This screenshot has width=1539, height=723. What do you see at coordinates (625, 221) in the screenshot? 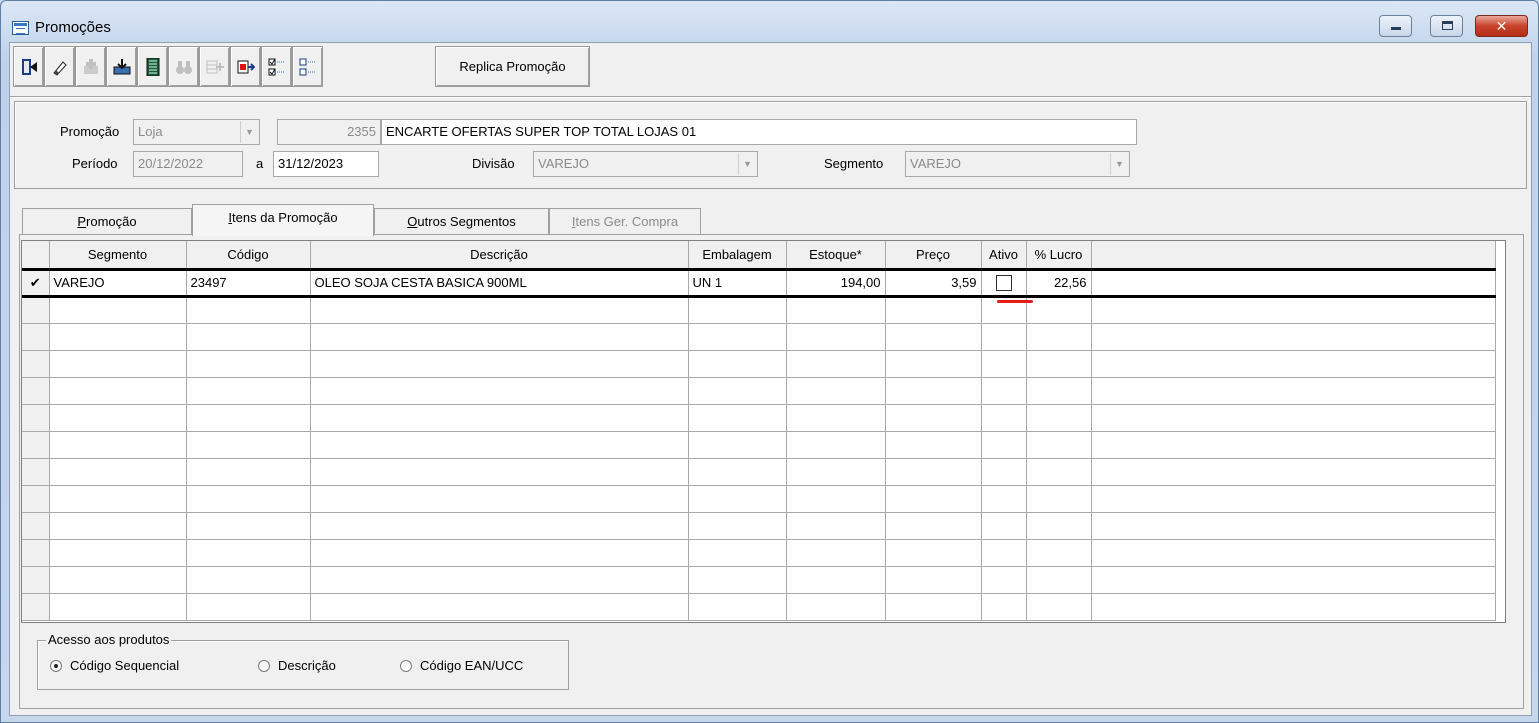
I see `tab-itens-ger-compra: Itens Ger. Compra` at bounding box center [625, 221].